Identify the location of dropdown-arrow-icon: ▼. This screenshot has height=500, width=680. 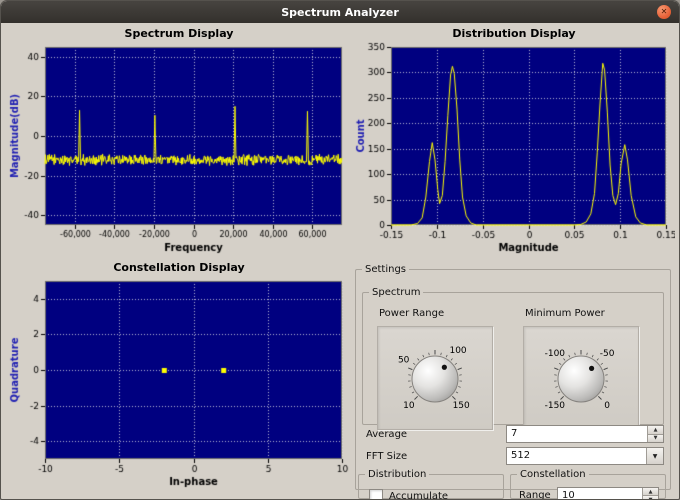
(655, 456).